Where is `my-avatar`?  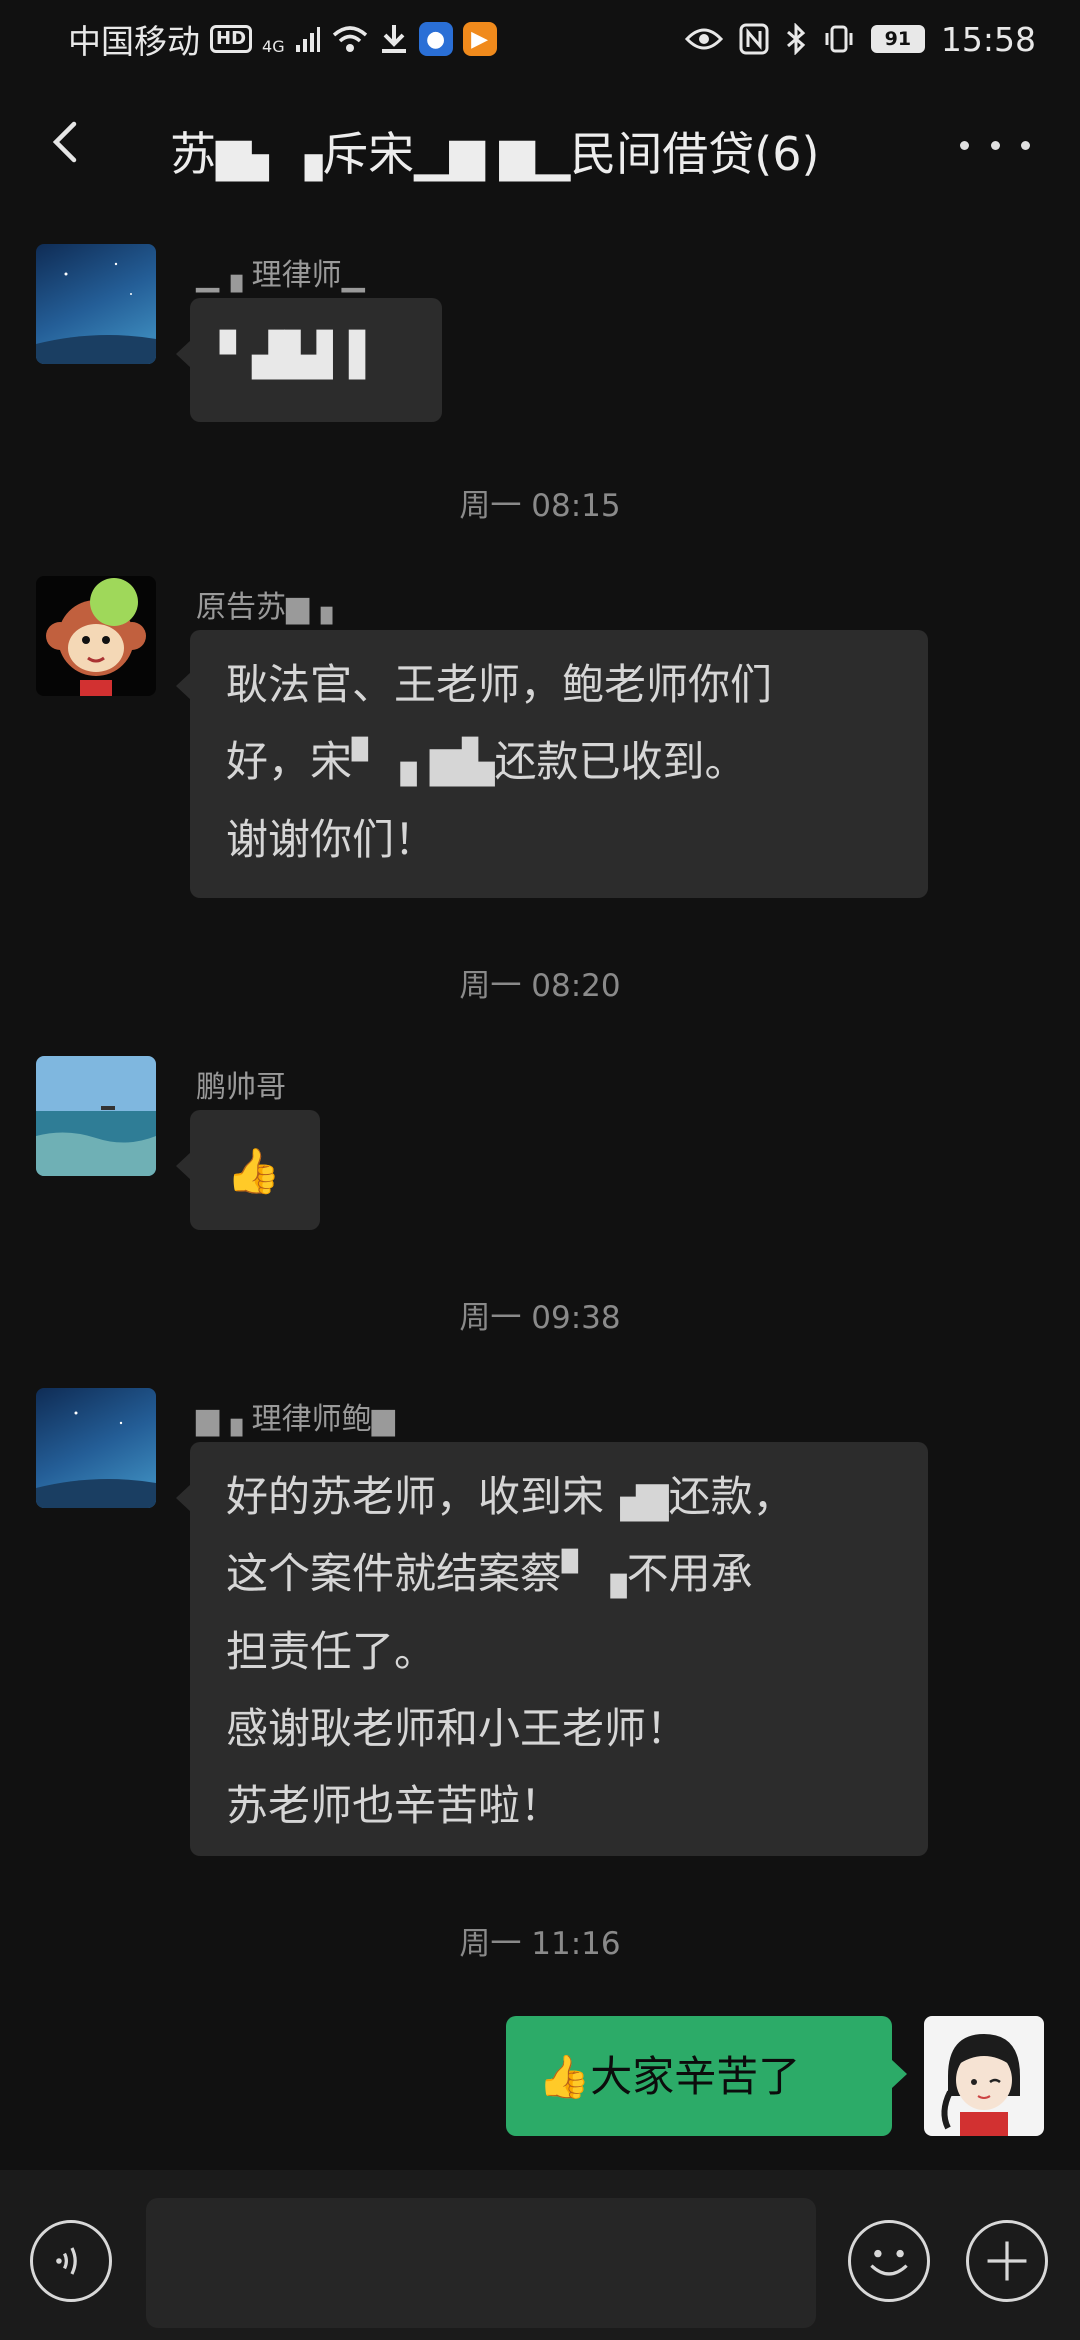
my-avatar is located at coordinates (984, 2076).